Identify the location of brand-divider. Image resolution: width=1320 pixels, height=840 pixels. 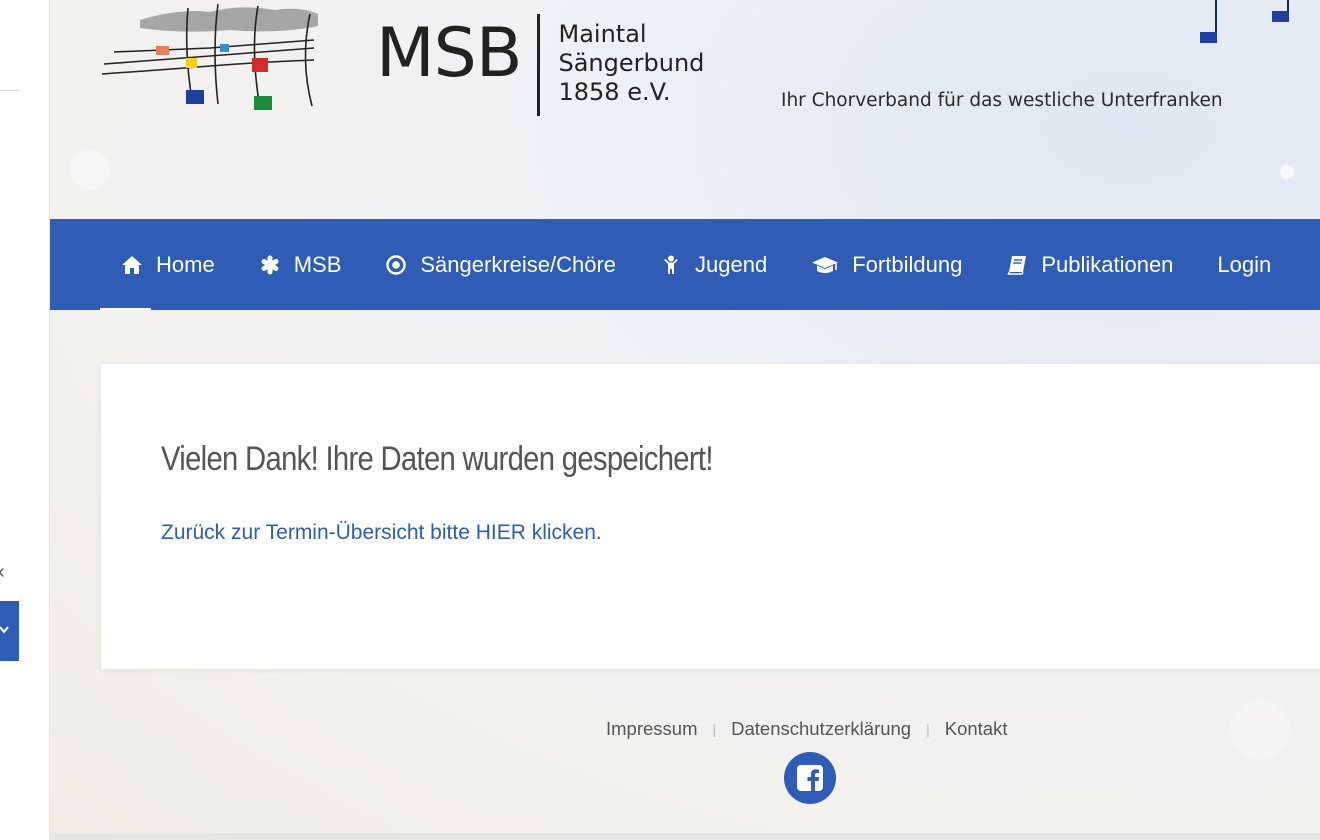
(539, 65).